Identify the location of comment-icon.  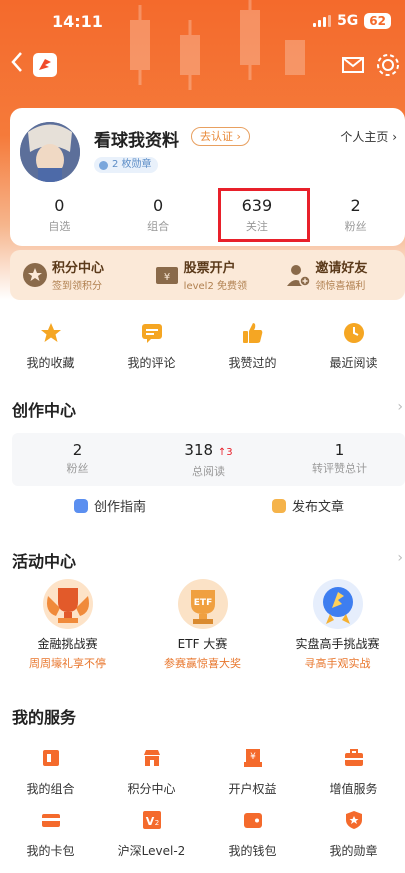
(151, 333).